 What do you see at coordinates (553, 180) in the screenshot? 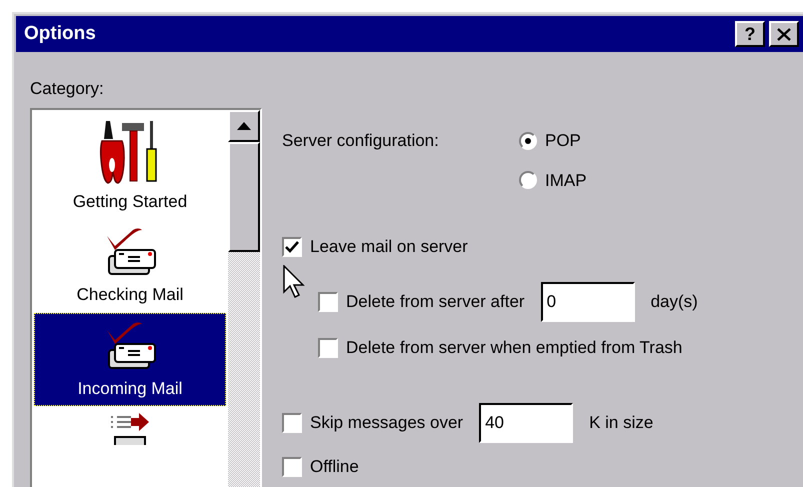
I see `radio-option: IMAP` at bounding box center [553, 180].